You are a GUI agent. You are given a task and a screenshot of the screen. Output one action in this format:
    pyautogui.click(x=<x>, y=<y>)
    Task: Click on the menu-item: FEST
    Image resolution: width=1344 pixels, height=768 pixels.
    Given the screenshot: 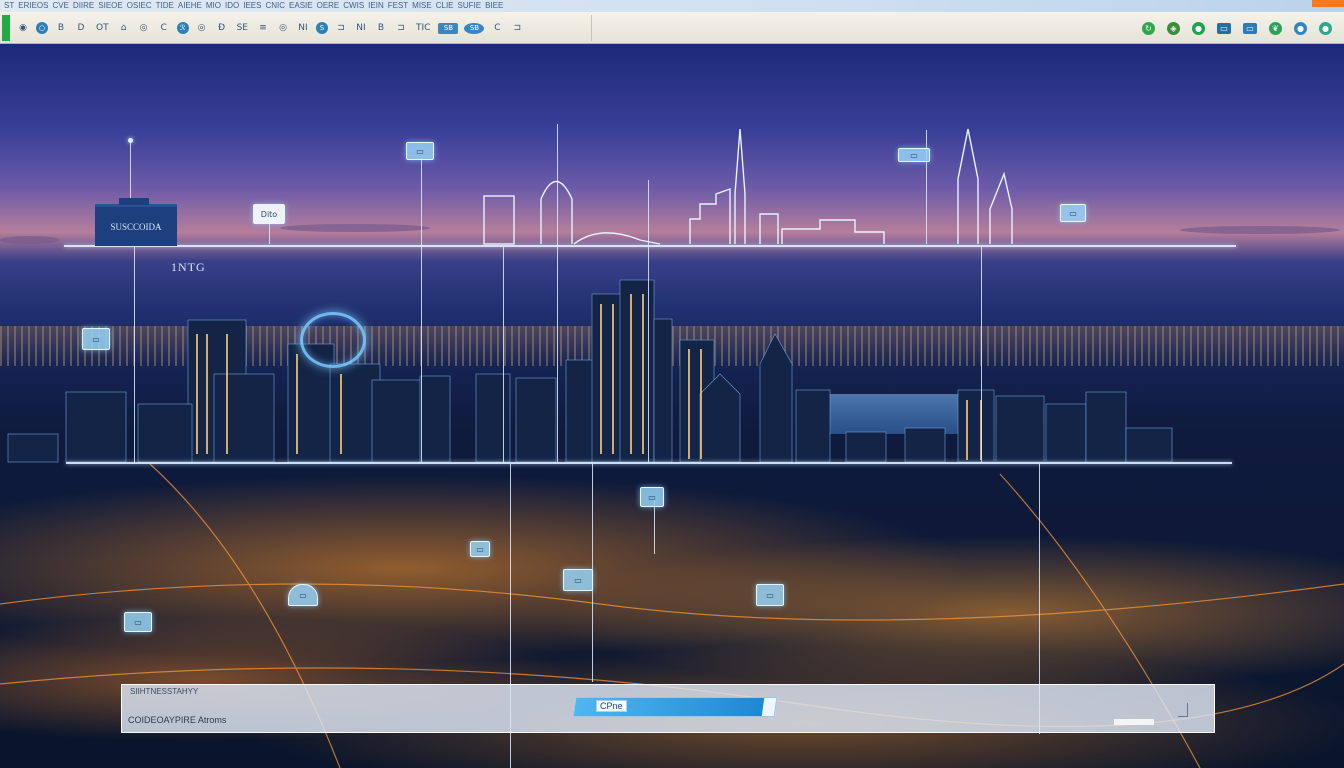 What is the action you would take?
    pyautogui.click(x=398, y=6)
    